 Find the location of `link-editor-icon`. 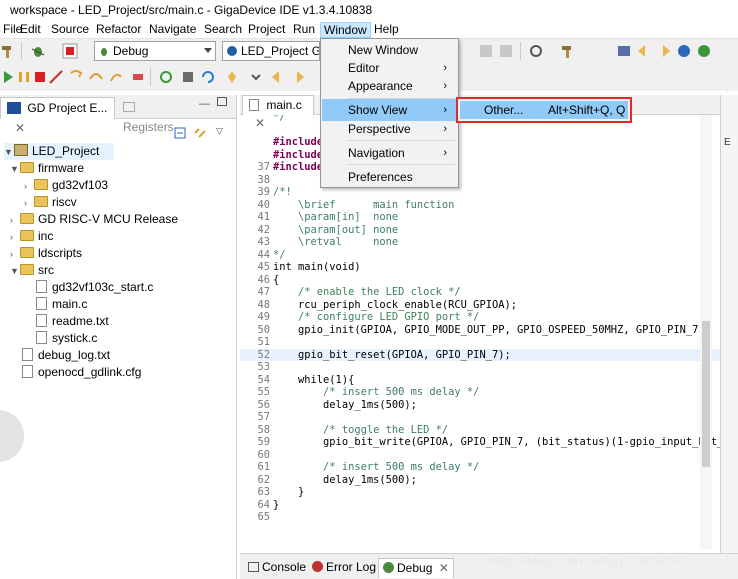

link-editor-icon is located at coordinates (200, 133).